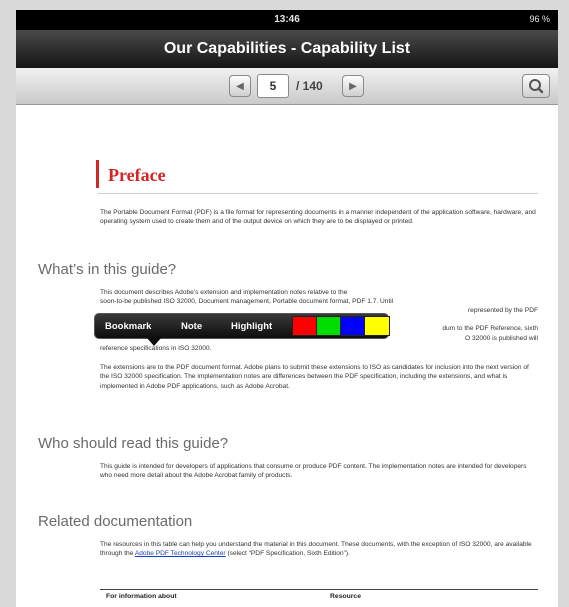  Describe the element at coordinates (377, 326) in the screenshot. I see `highlight-color-yellow` at that location.